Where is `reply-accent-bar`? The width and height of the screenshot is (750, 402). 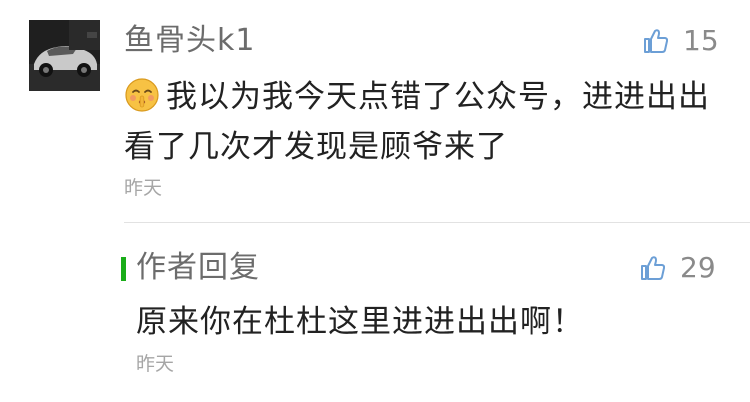
reply-accent-bar is located at coordinates (123, 269).